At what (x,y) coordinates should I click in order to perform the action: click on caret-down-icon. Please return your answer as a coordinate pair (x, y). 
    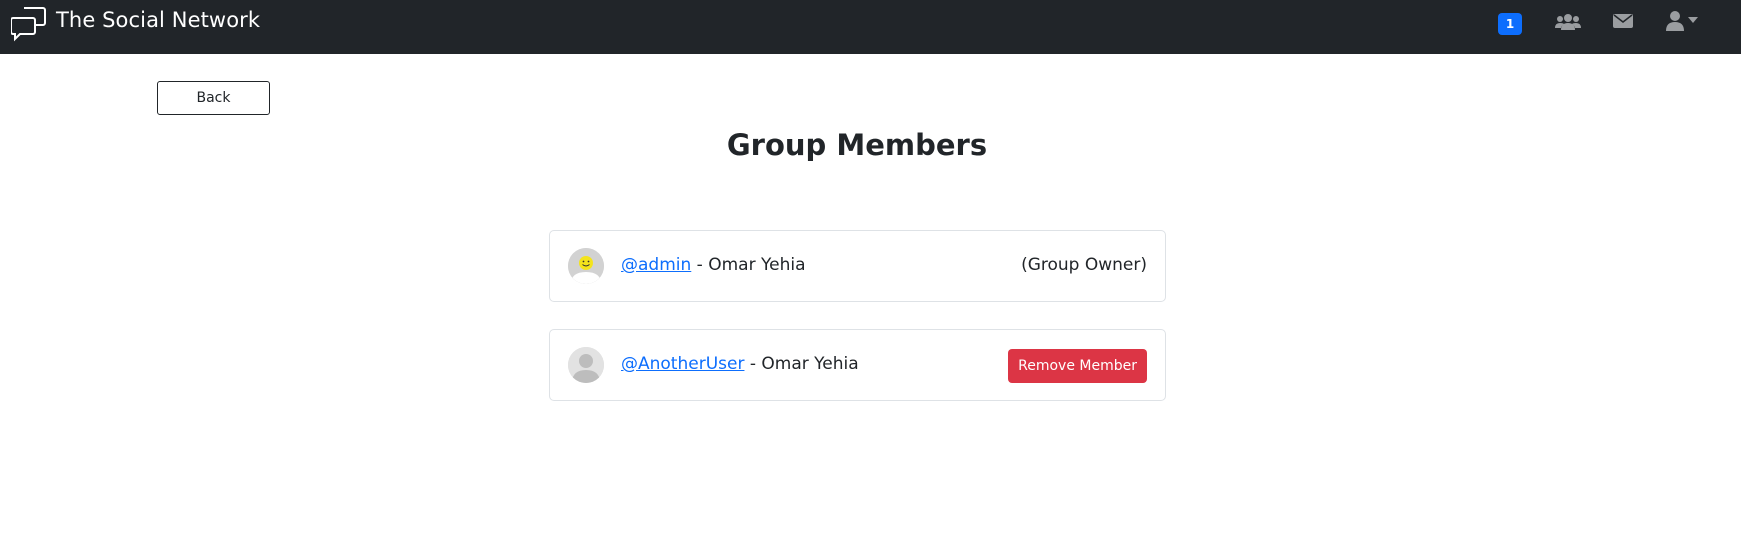
    Looking at the image, I should click on (1693, 20).